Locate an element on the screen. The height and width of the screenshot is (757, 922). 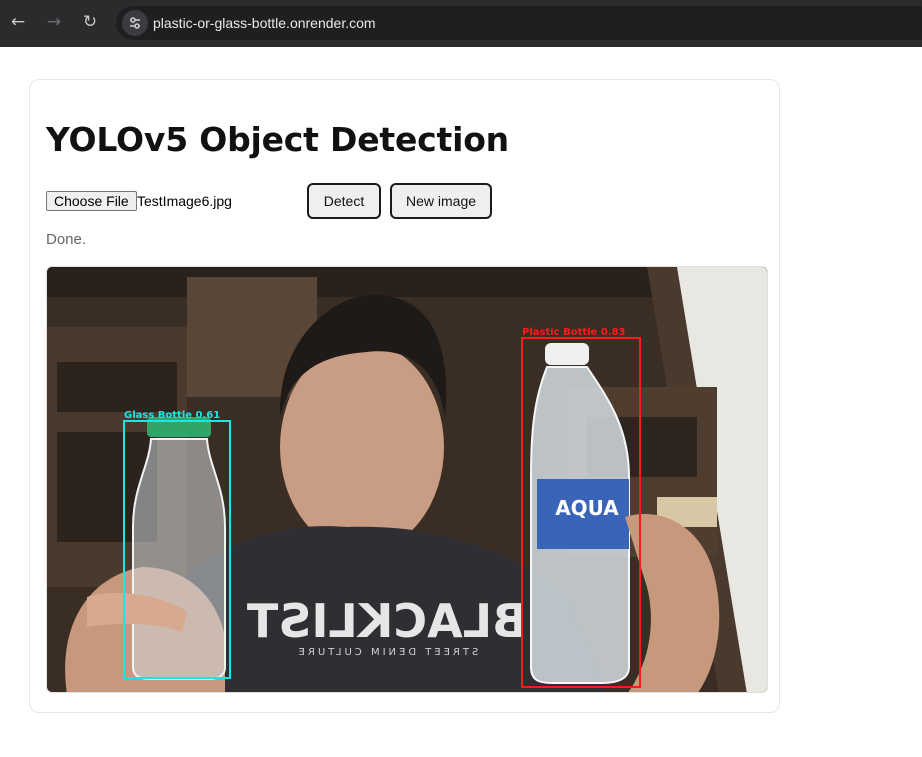
page-title: YOLOv5 Object Detection is located at coordinates (277, 139).